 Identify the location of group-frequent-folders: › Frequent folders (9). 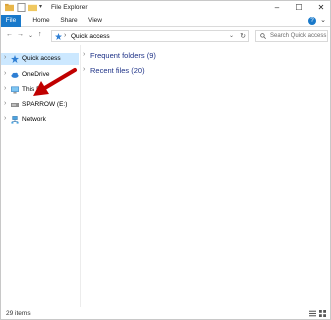
(132, 56).